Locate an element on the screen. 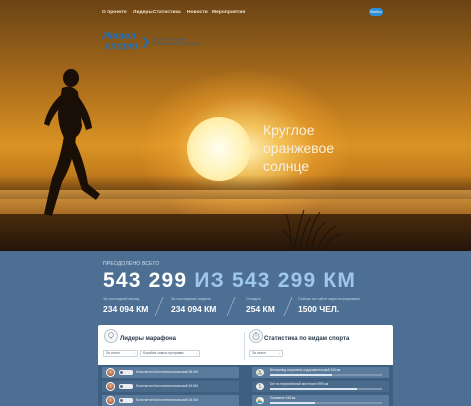 This screenshot has width=471, height=406. swimming-icon: 🏊 is located at coordinates (260, 400).